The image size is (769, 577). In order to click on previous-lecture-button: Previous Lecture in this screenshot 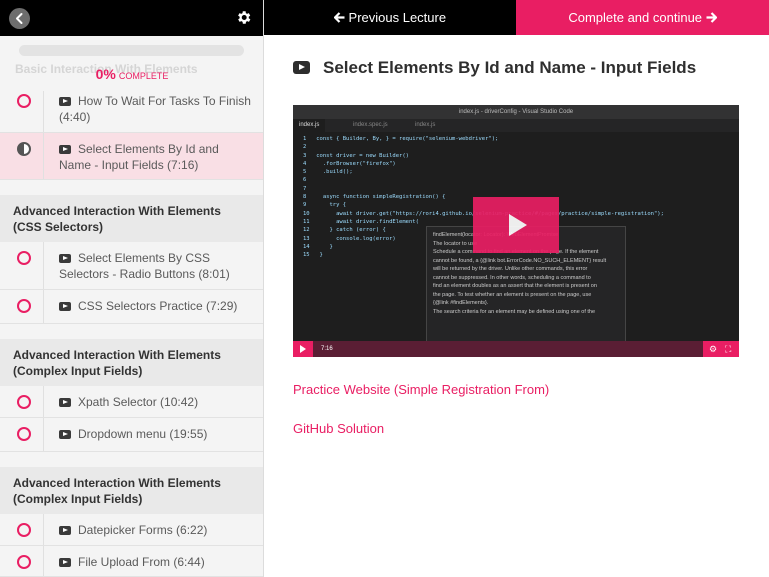, I will do `click(390, 17)`.